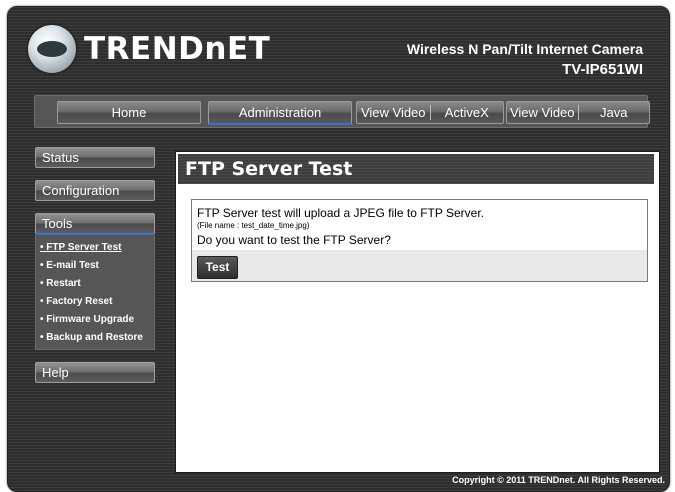 The width and height of the screenshot is (675, 492). What do you see at coordinates (430, 112) in the screenshot?
I see `nav-view-video-activex-button: View Video ActiveX` at bounding box center [430, 112].